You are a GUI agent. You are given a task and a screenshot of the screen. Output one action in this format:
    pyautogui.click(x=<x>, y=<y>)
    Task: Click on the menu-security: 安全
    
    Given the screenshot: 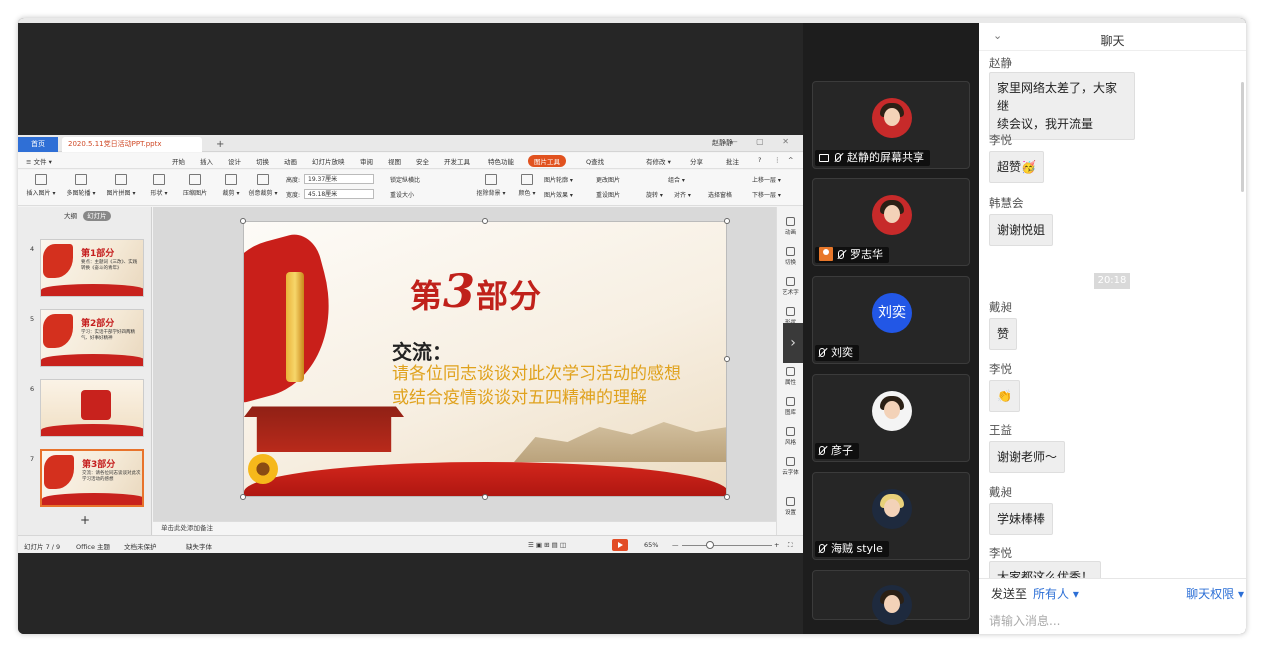 What is the action you would take?
    pyautogui.click(x=422, y=161)
    